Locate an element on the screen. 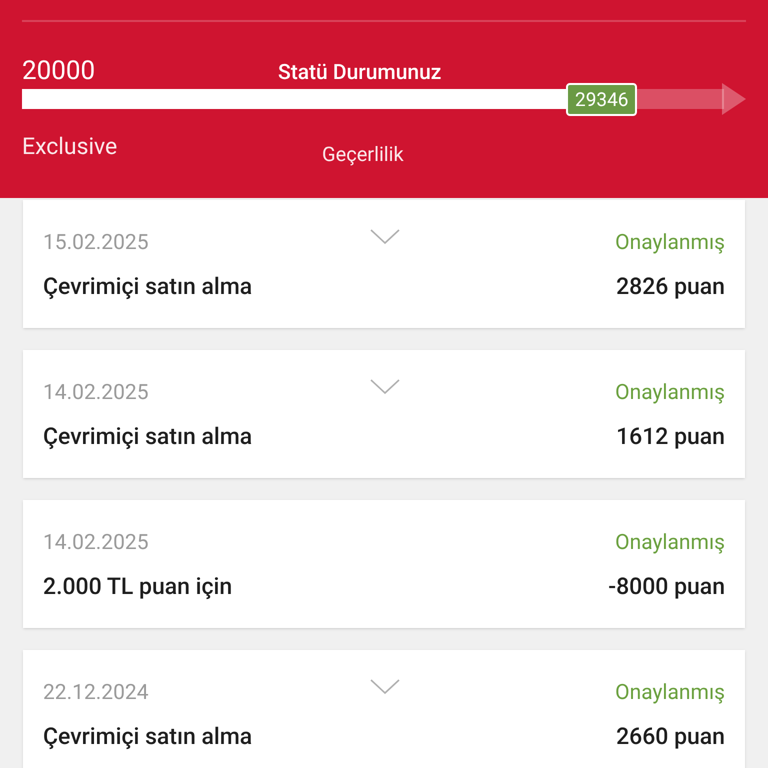  current-points-badge: 29346 is located at coordinates (602, 99).